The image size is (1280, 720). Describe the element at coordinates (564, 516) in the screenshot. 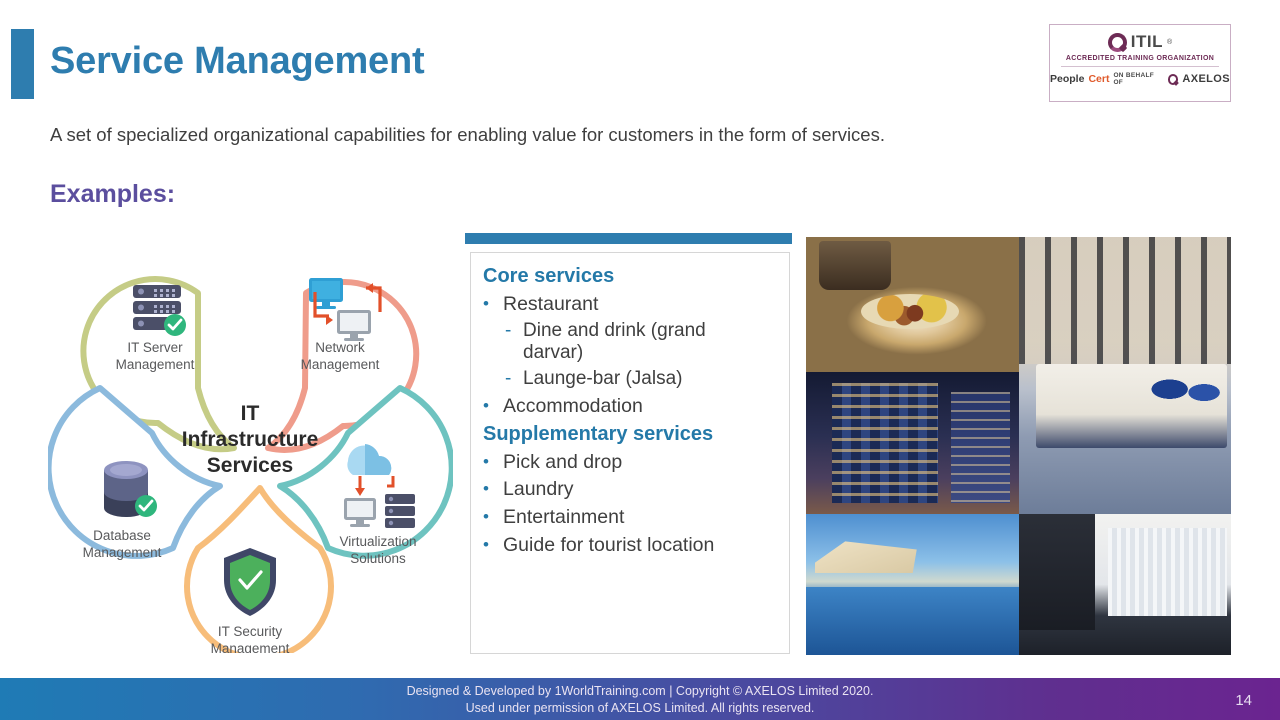

I see `list-item-label: Entertainment` at that location.